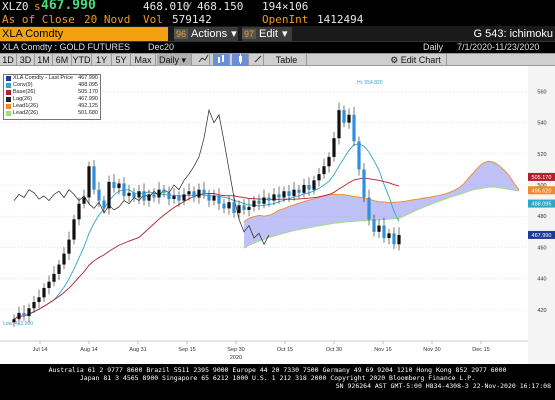 This screenshot has width=555, height=400. What do you see at coordinates (88, 92) in the screenshot?
I see `legend-value: 505.170` at bounding box center [88, 92].